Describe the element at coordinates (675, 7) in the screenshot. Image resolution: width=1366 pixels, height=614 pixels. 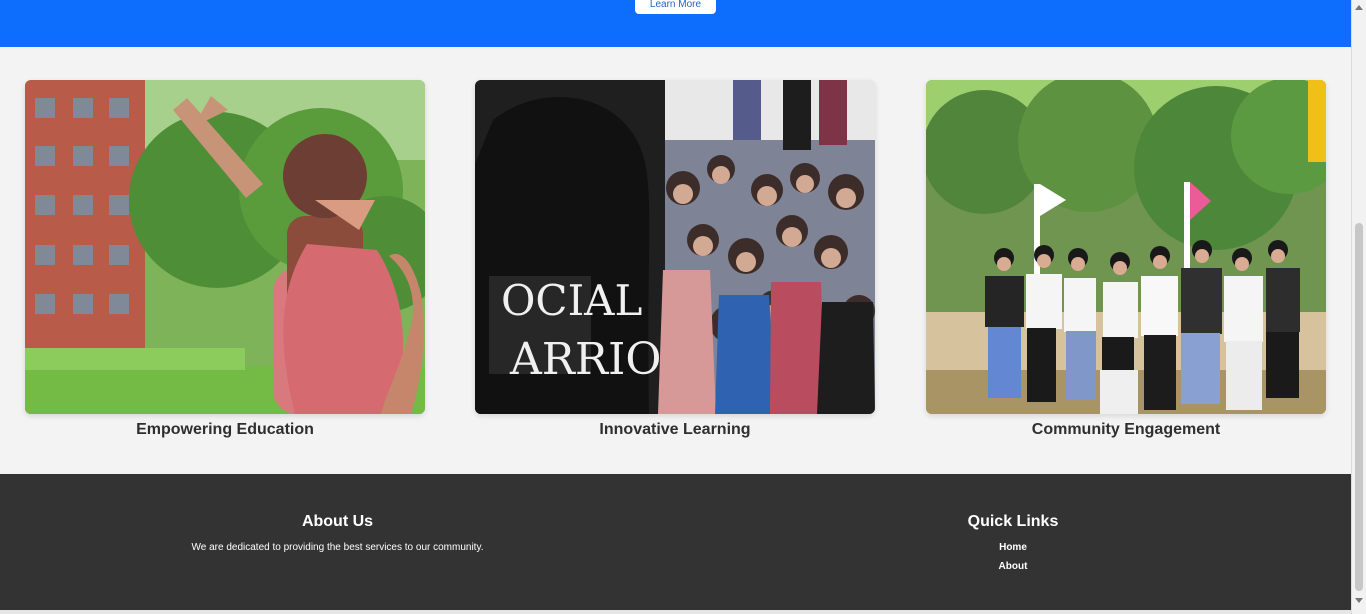
I see `learn-more-button: Learn More` at that location.